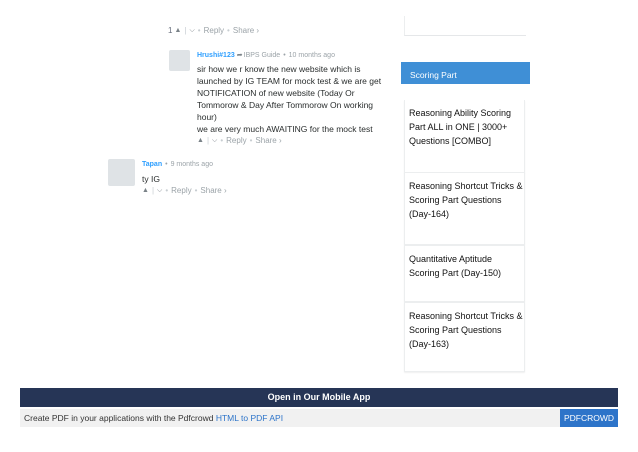  What do you see at coordinates (242, 179) in the screenshot?
I see `comment-text: ty IG` at bounding box center [242, 179].